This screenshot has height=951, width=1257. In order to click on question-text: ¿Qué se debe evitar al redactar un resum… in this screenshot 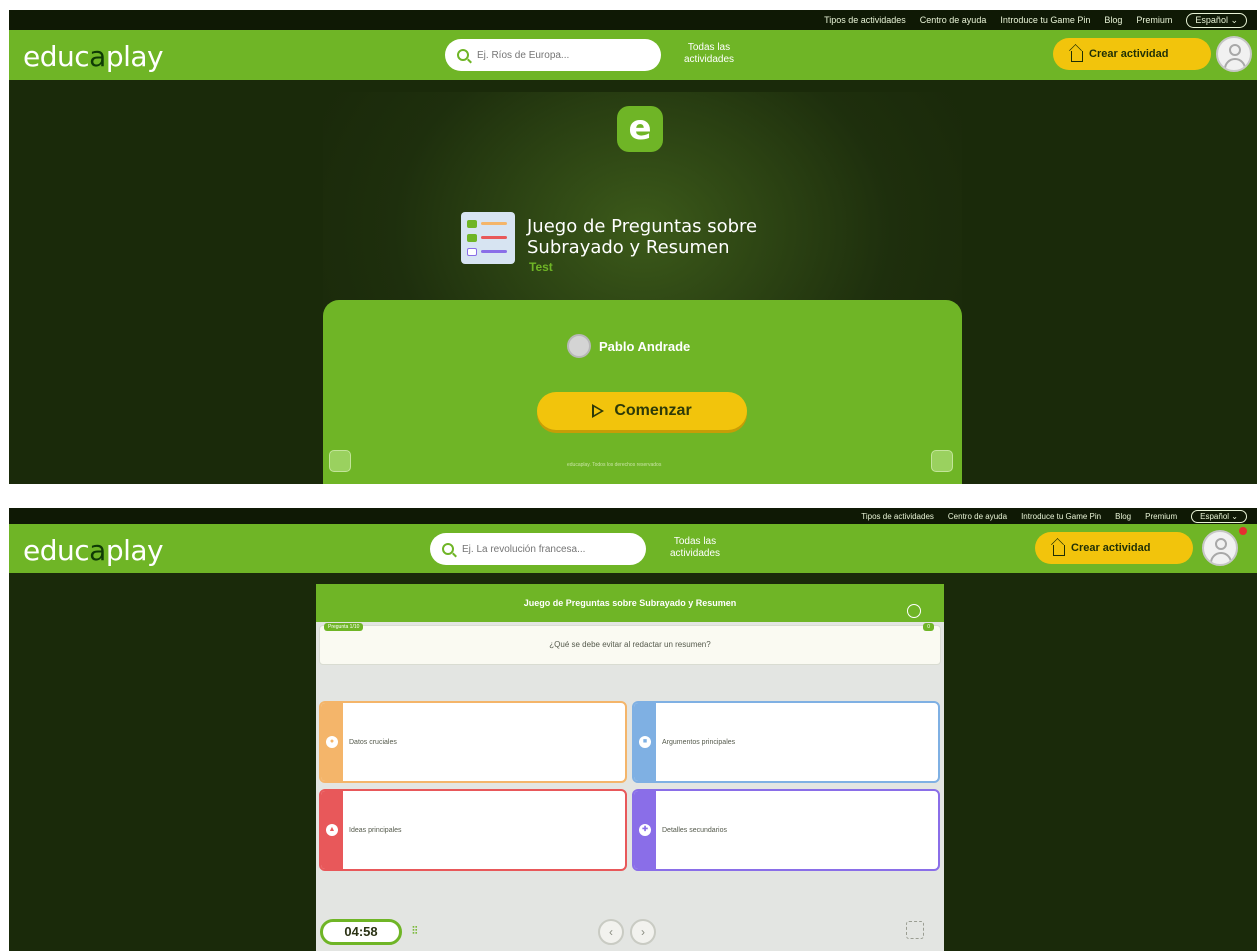, I will do `click(630, 644)`.